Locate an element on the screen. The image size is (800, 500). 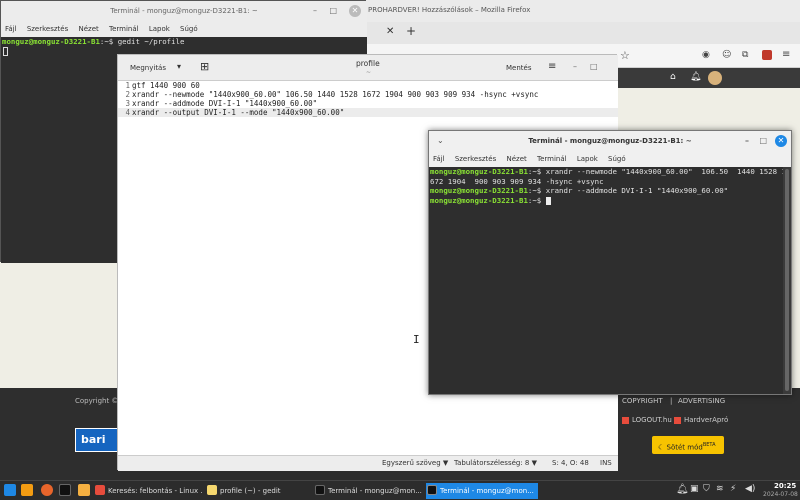
line-text: gtf 1440 900 60 is located at coordinates (166, 85).